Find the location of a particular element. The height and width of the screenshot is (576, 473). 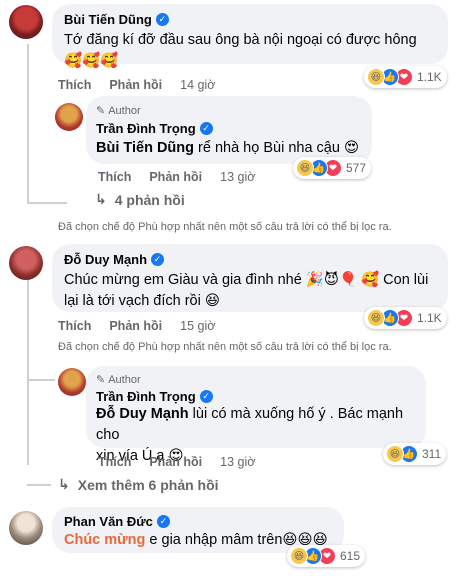

comment-emoji: 🥰🥰🥰 is located at coordinates (91, 61).